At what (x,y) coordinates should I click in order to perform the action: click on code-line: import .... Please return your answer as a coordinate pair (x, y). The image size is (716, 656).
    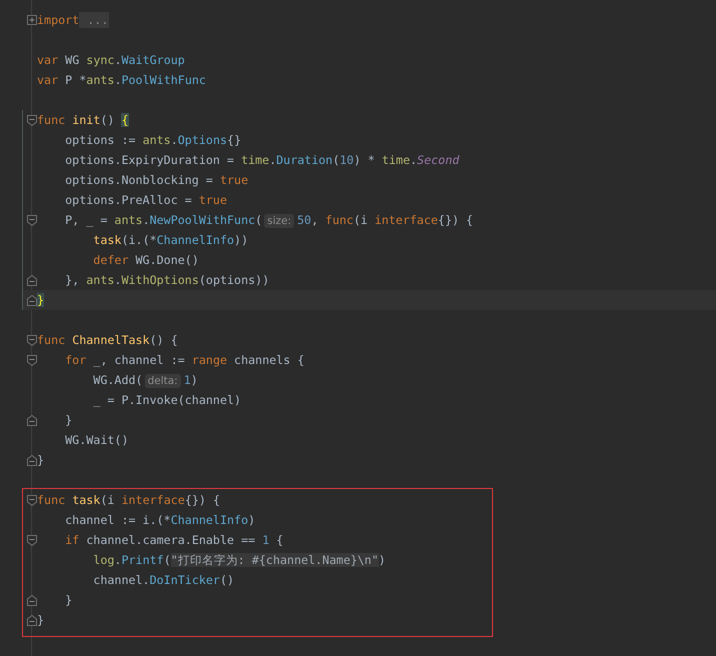
    Looking at the image, I should click on (73, 20).